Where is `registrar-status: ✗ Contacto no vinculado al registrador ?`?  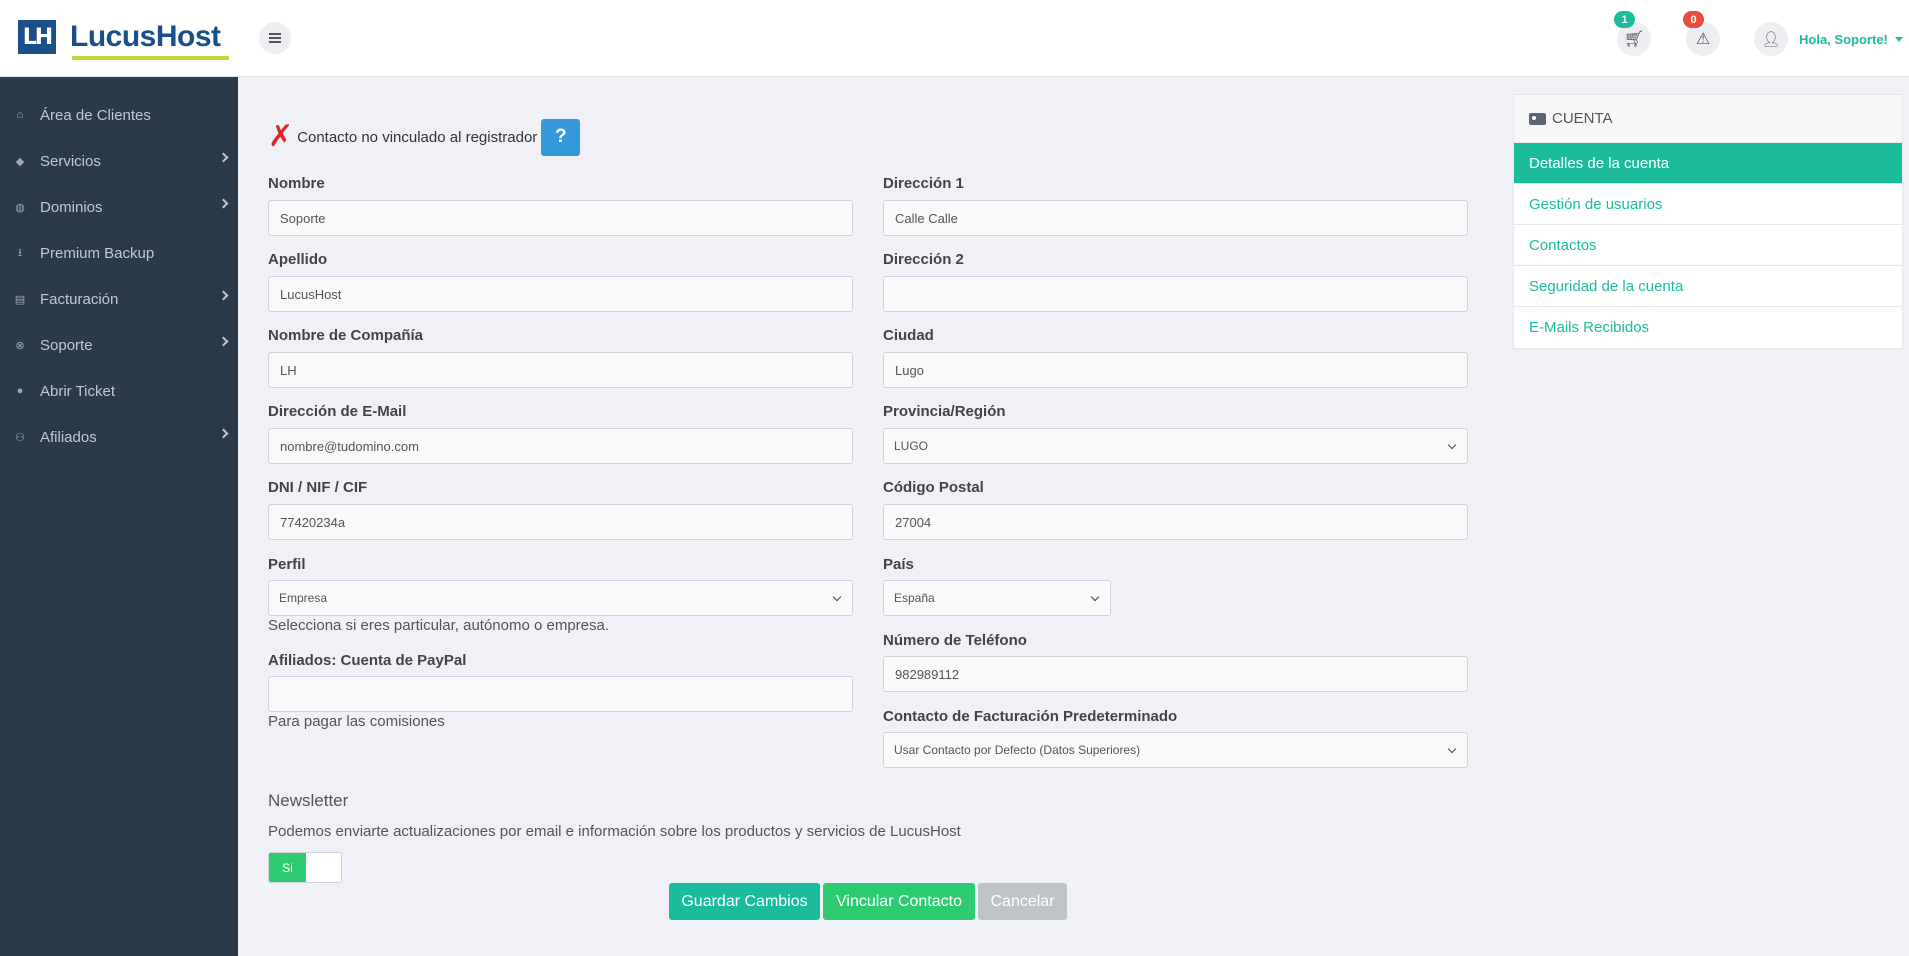
registrar-status: ✗ Contacto no vinculado al registrador ? is located at coordinates (424, 137).